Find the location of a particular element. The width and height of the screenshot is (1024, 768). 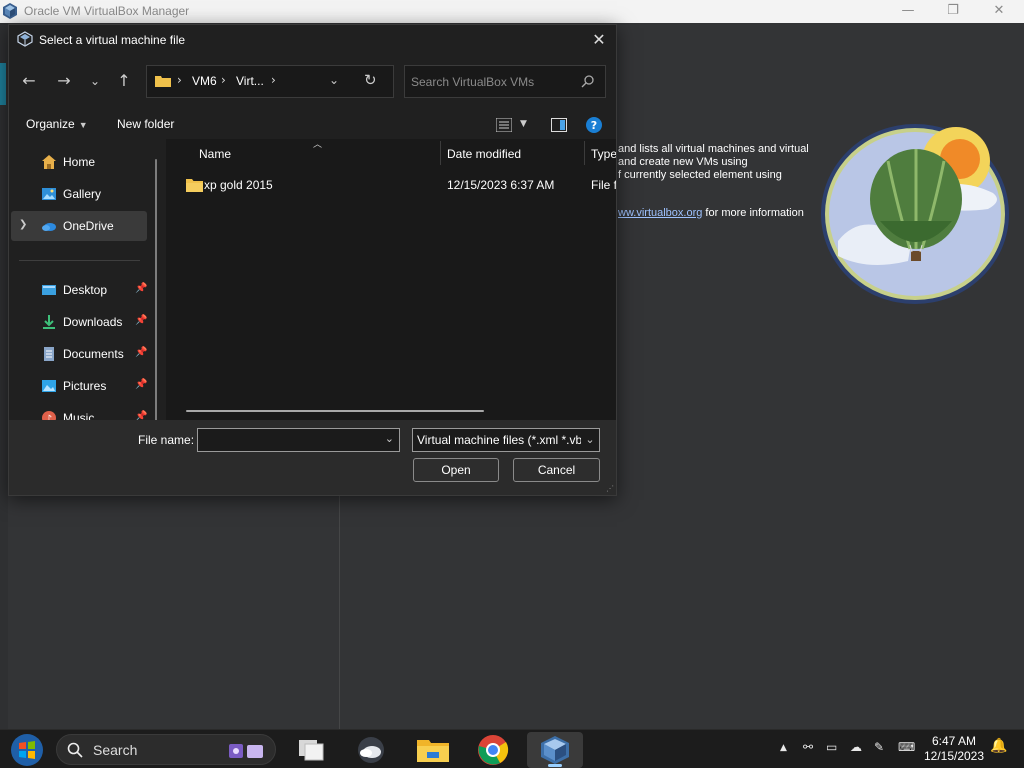

virtualbox-icon is located at coordinates (555, 750).